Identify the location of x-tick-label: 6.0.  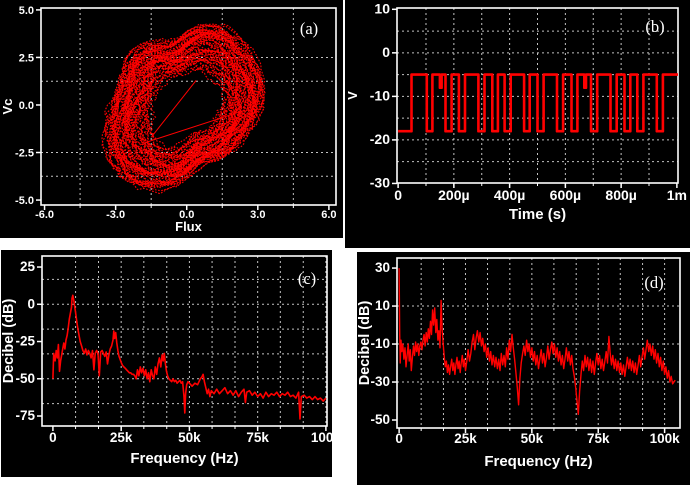
(328, 215).